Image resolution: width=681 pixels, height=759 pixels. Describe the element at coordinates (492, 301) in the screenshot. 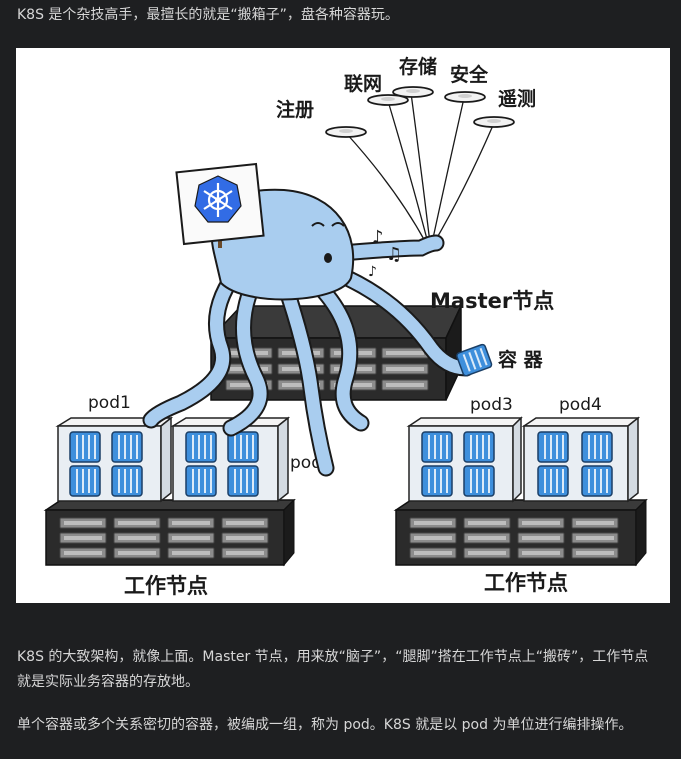

I see `master-node-label: Master节点` at that location.